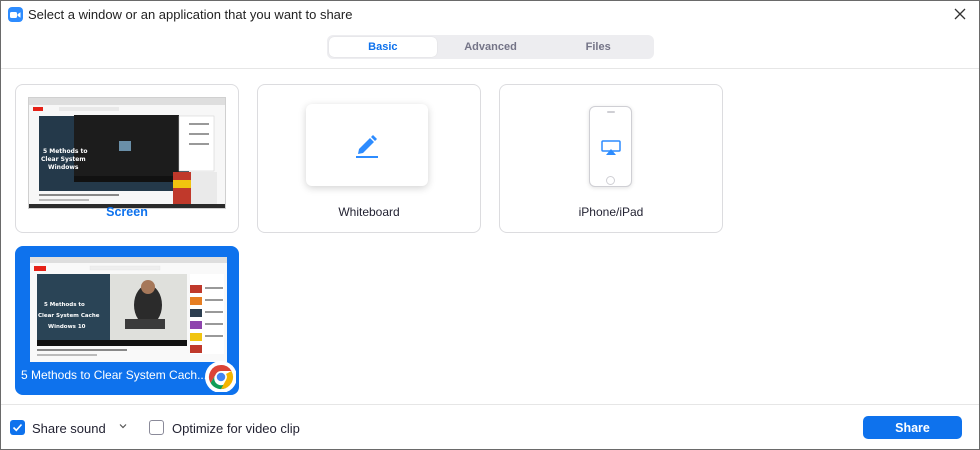  Describe the element at coordinates (490, 68) in the screenshot. I see `top-divider` at that location.